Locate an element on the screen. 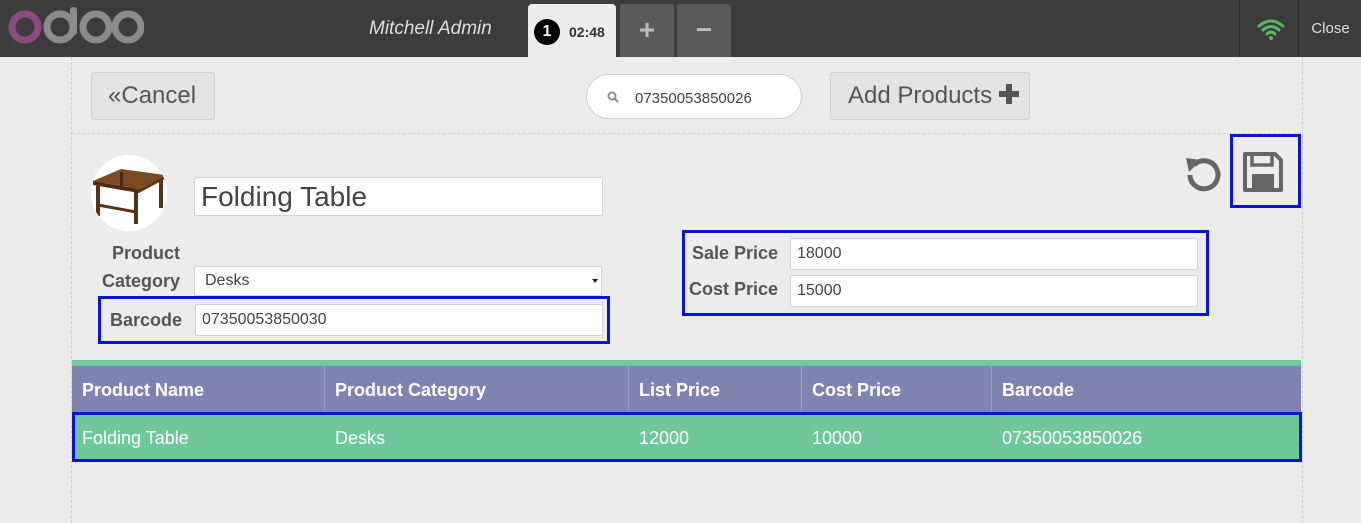 The image size is (1361, 523). add-products-button: Add Products is located at coordinates (930, 96).